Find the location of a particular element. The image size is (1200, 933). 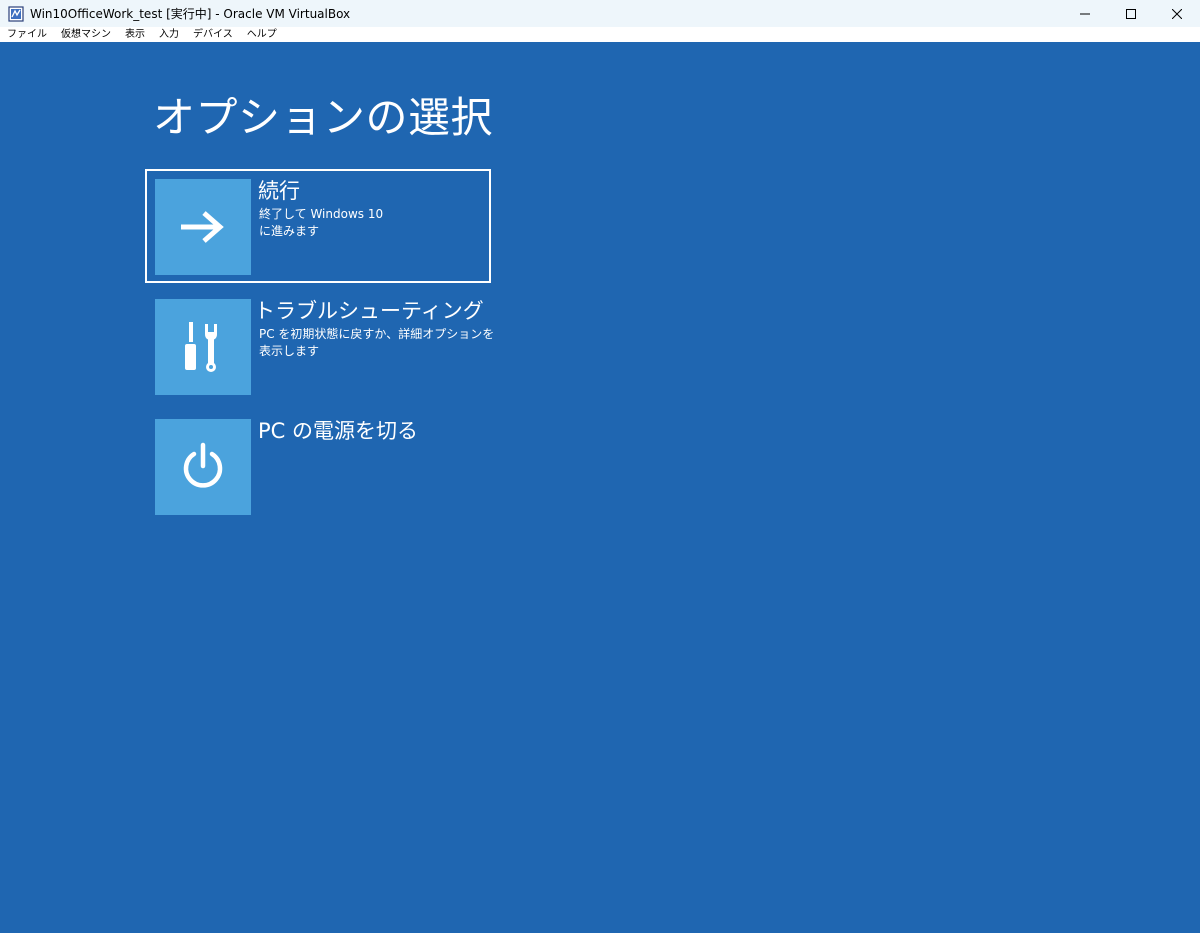

option-continue-desc-line2: に進みます is located at coordinates (289, 231).